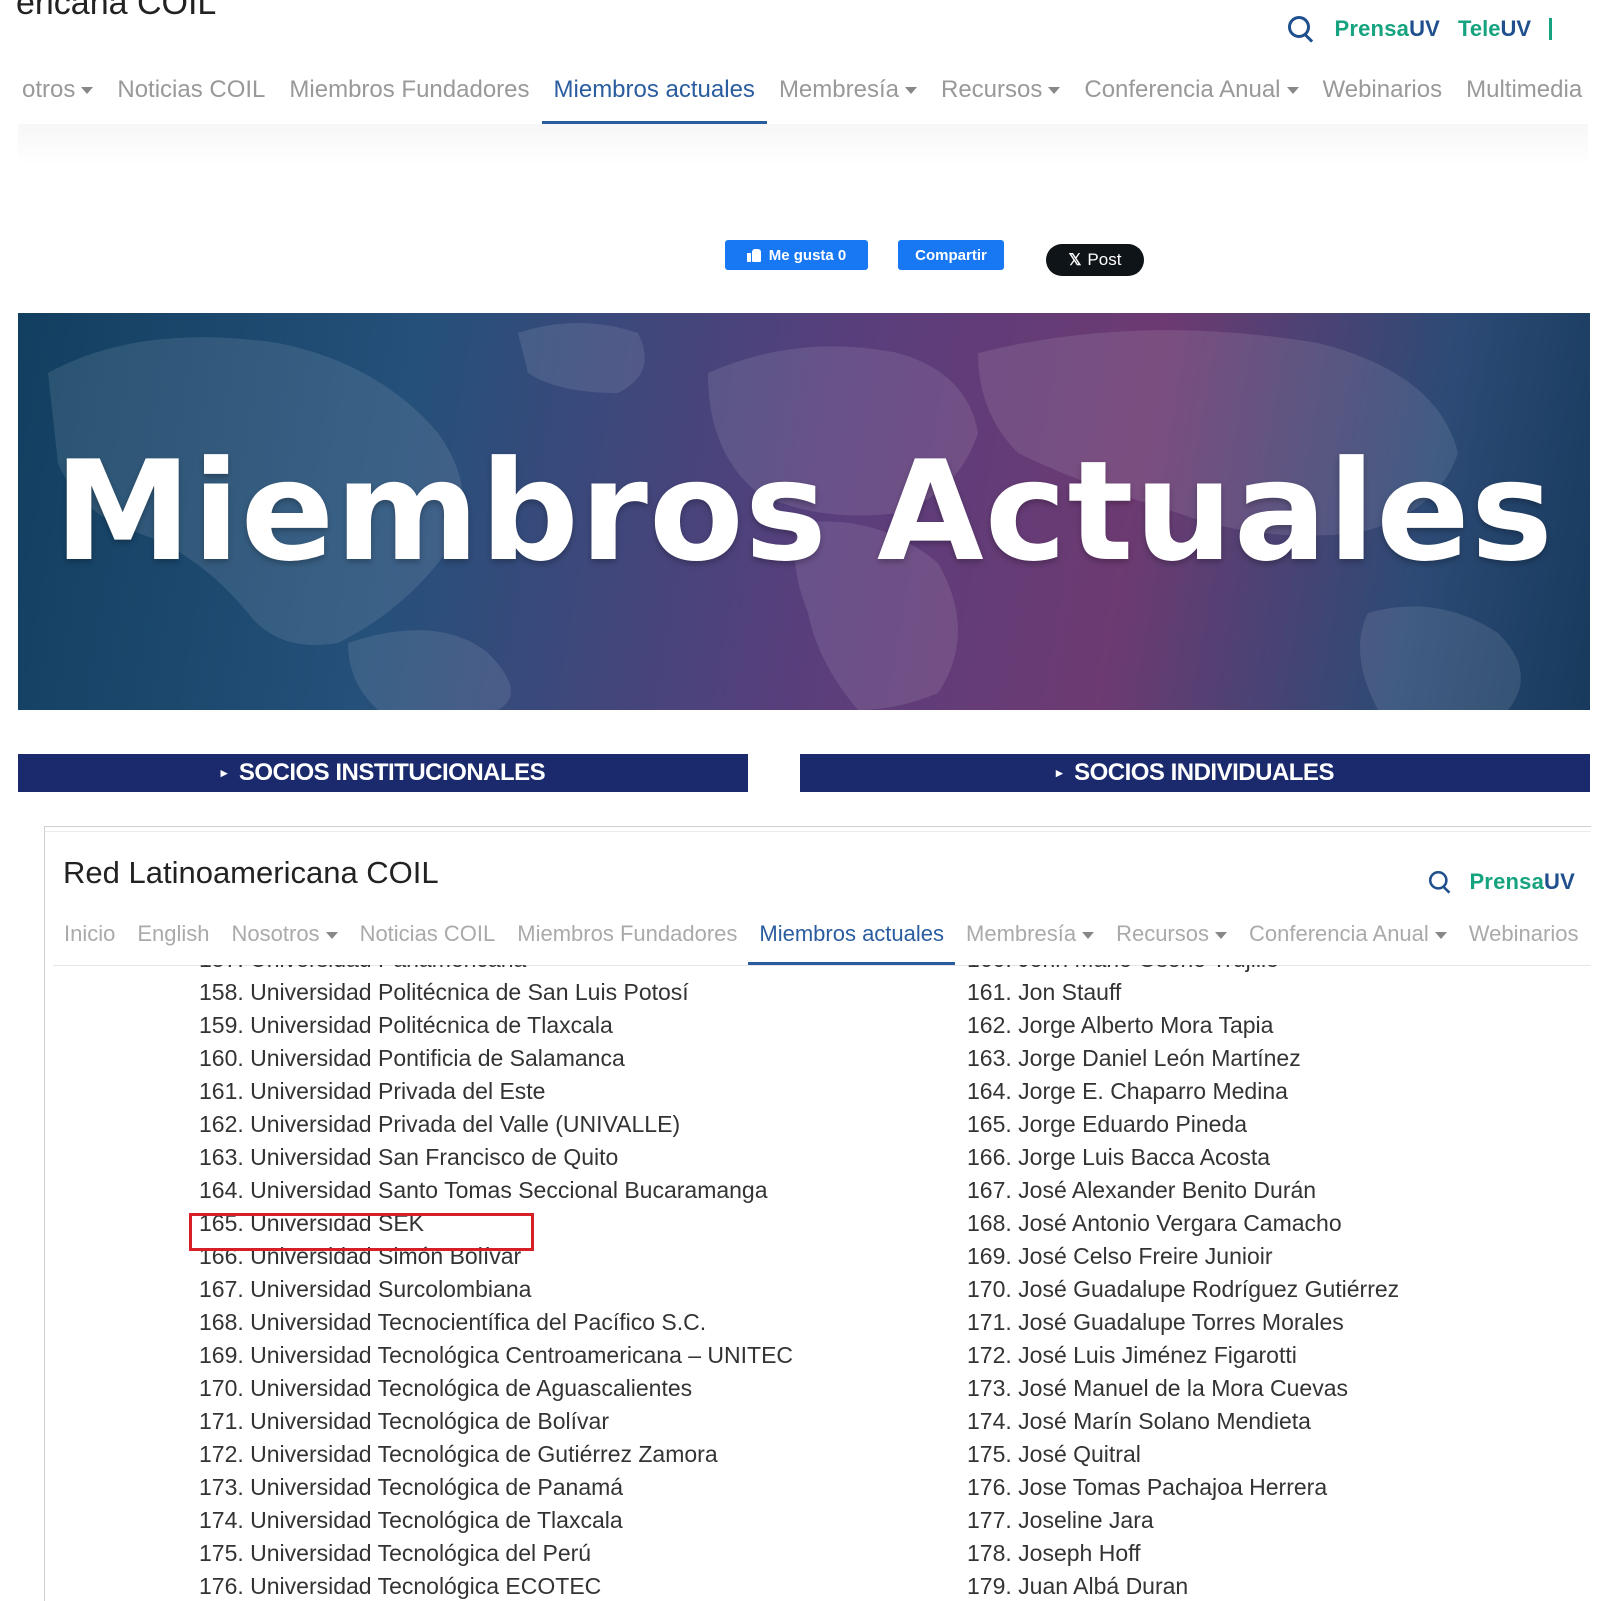 This screenshot has height=1601, width=1600. Describe the element at coordinates (1479, 28) in the screenshot. I see `tele-text: Tele` at that location.